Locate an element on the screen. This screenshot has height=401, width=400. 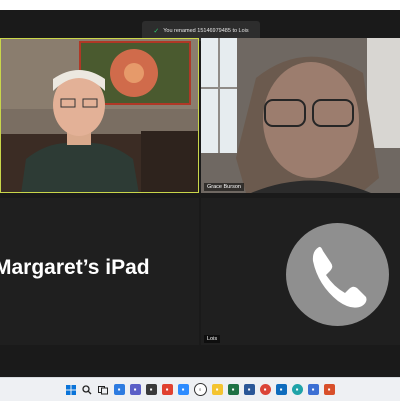
phone-avatar is located at coordinates (337, 274).